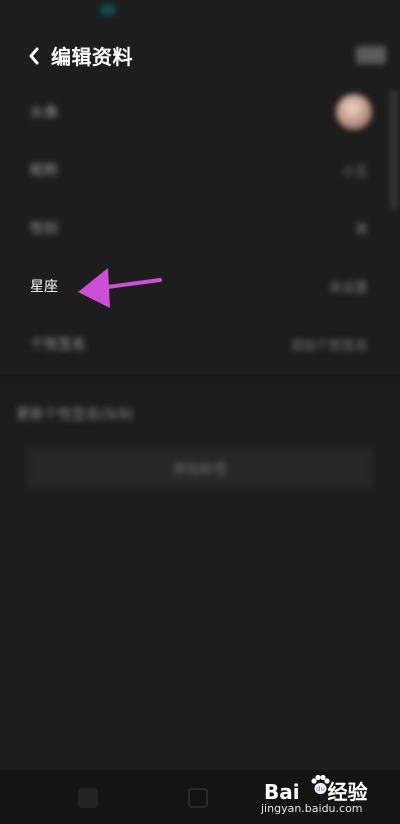 This screenshot has width=400, height=824. Describe the element at coordinates (312, 808) in the screenshot. I see `watermark-url: jingyan.baidu.com` at that location.